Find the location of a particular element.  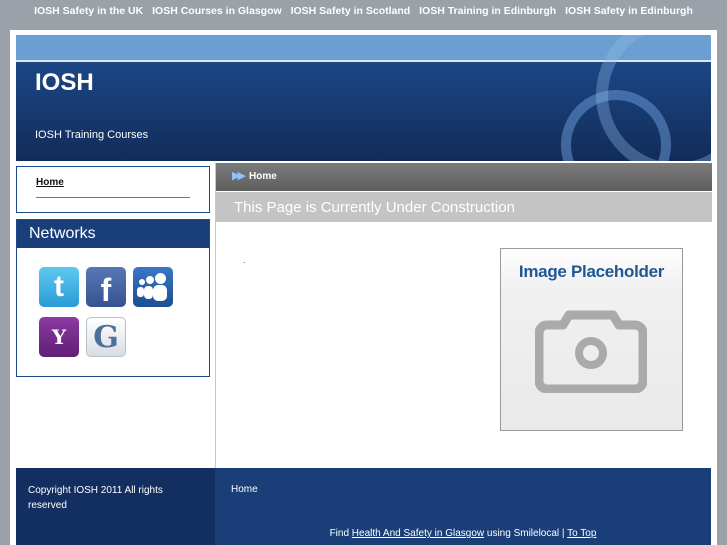

placeholder-label: Image Placeholder is located at coordinates (591, 271).